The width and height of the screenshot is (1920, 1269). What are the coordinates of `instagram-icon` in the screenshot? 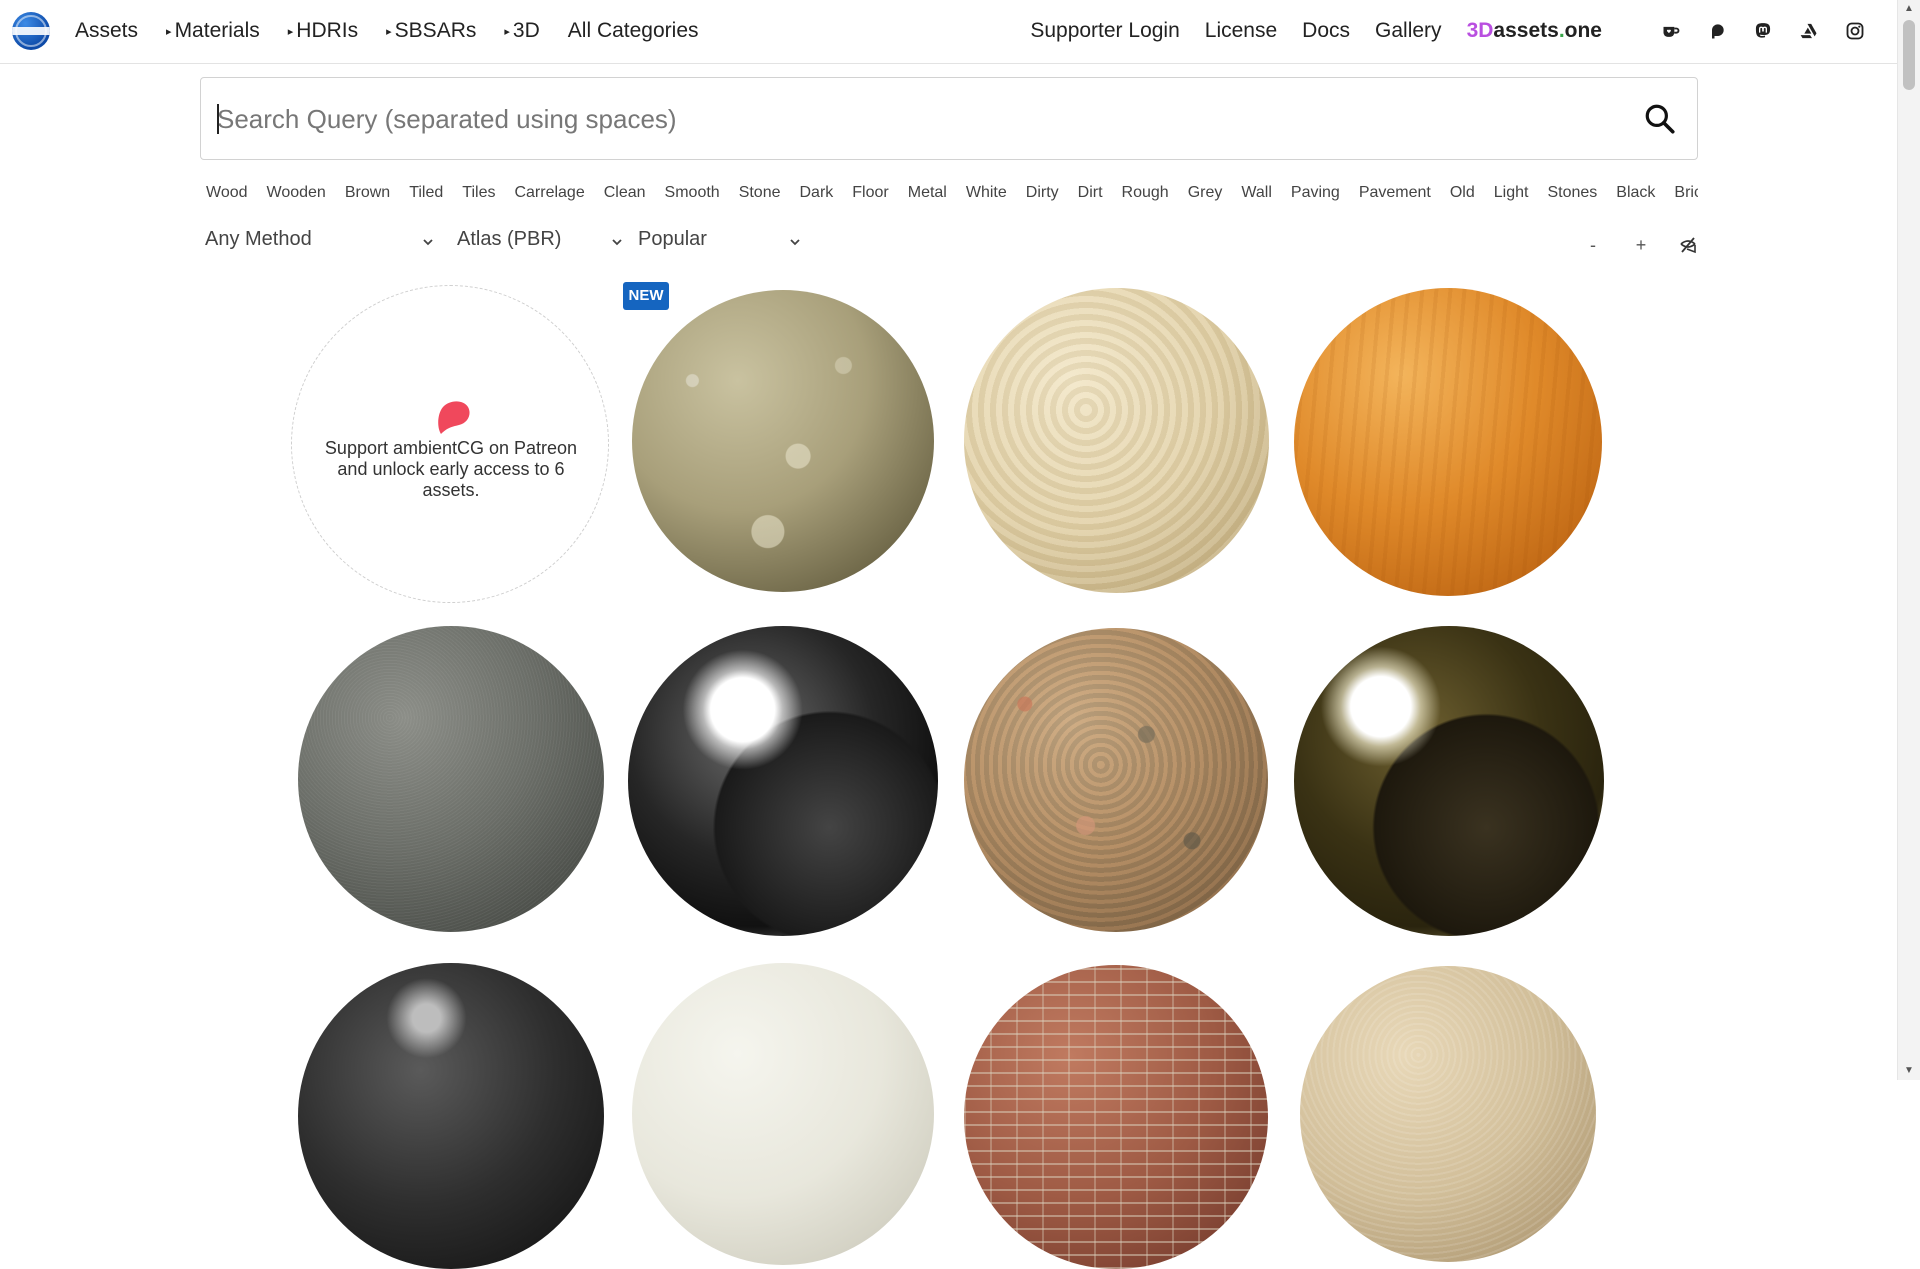 It's located at (1855, 31).